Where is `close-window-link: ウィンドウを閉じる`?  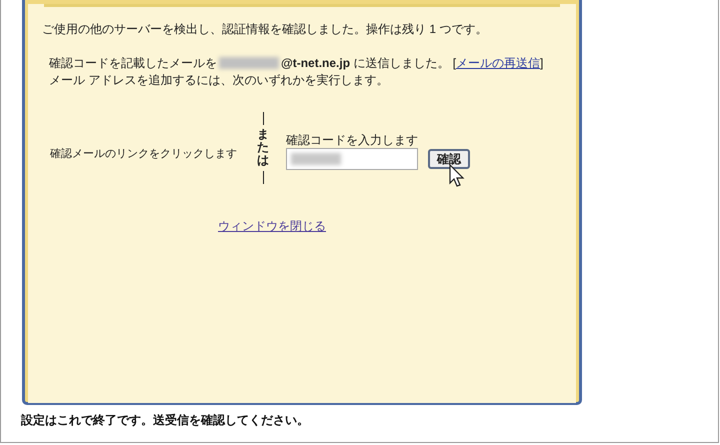 close-window-link: ウィンドウを閉じる is located at coordinates (272, 226).